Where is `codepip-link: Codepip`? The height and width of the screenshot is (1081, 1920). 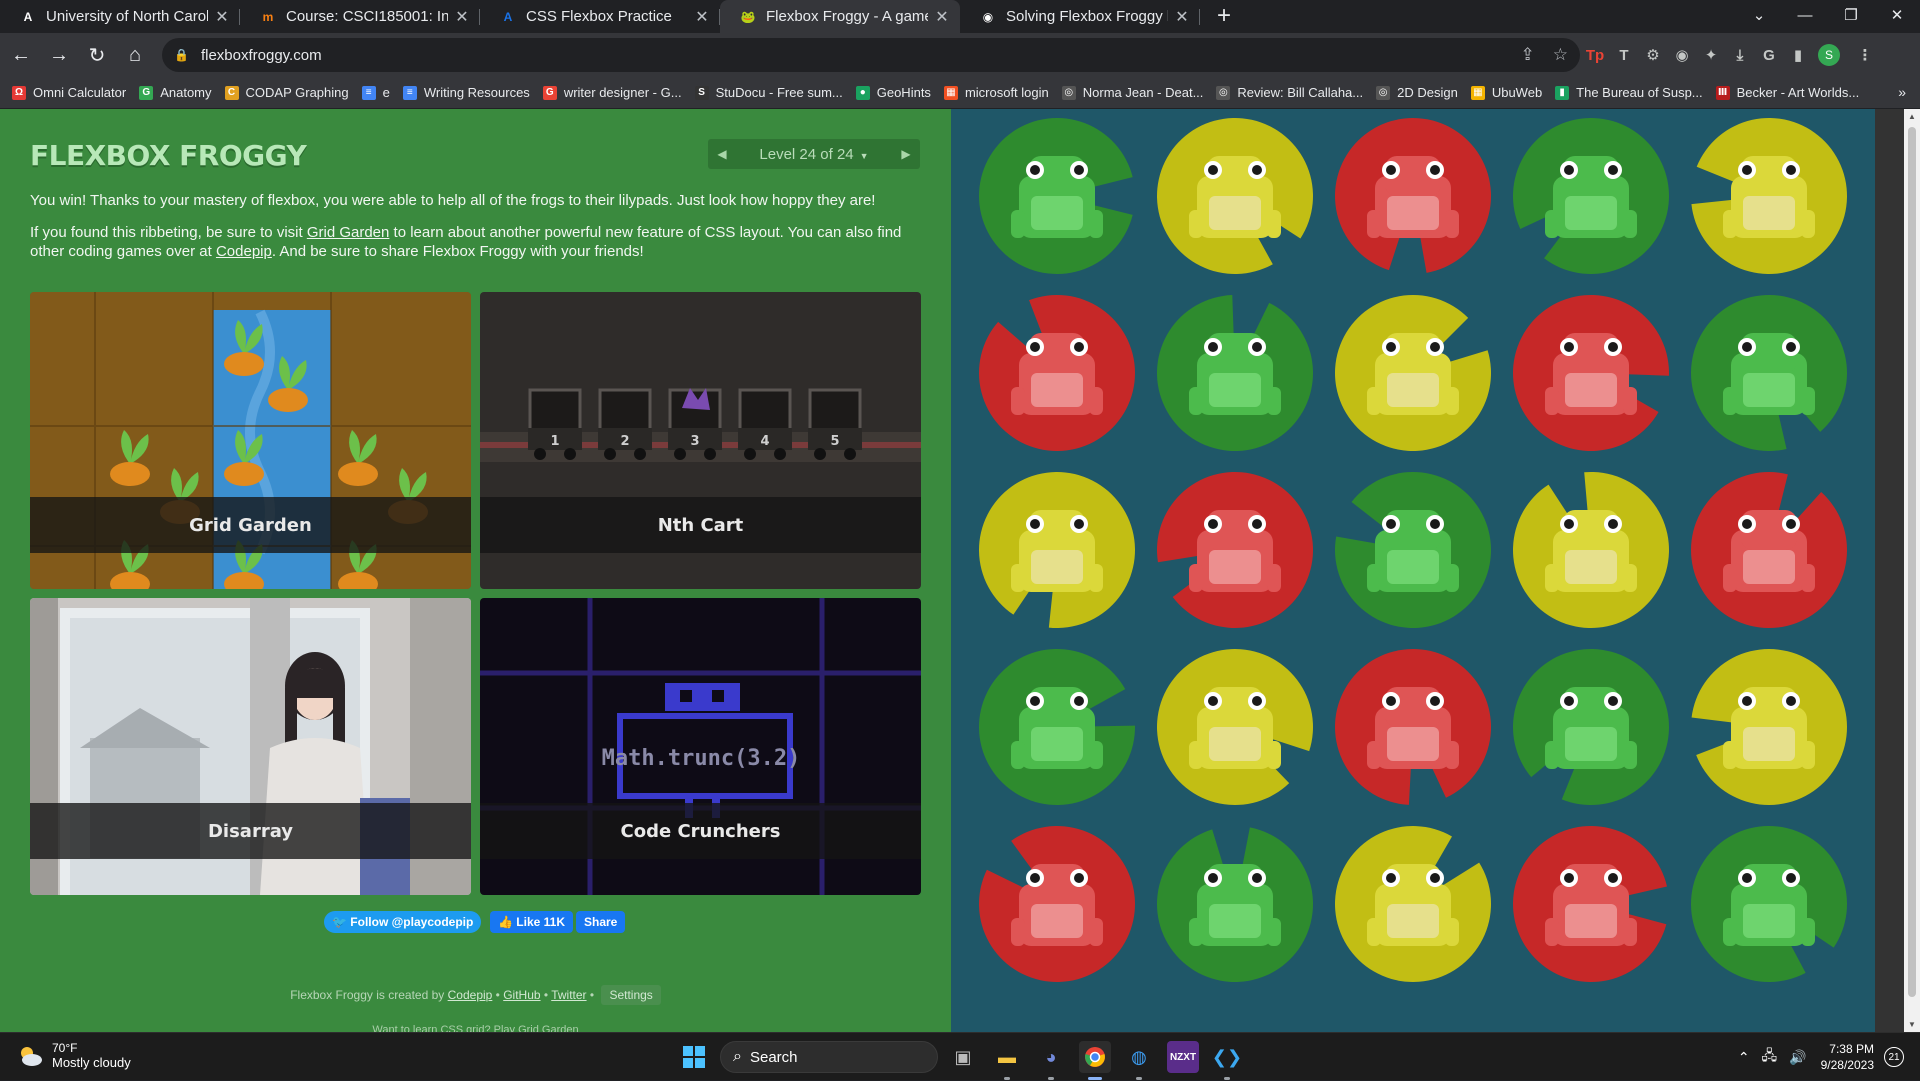
codepip-link: Codepip is located at coordinates (244, 251).